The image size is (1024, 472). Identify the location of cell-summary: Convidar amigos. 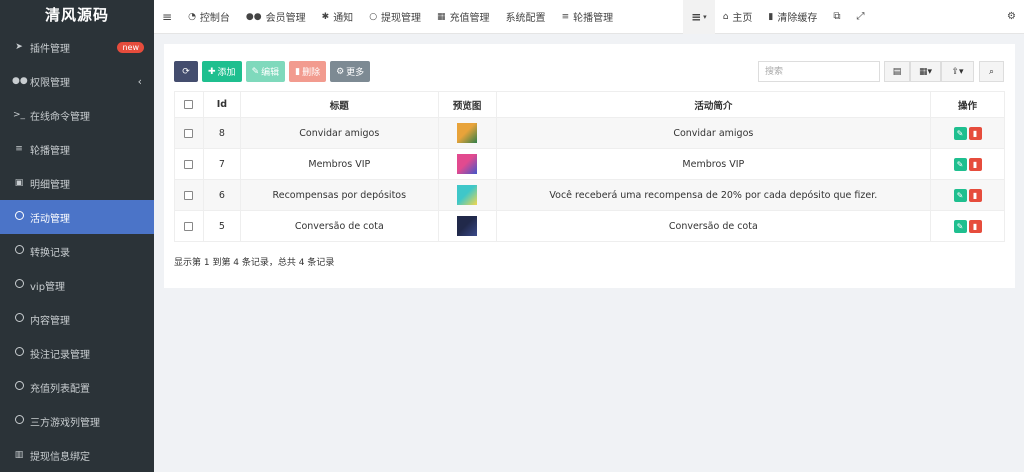
(713, 133).